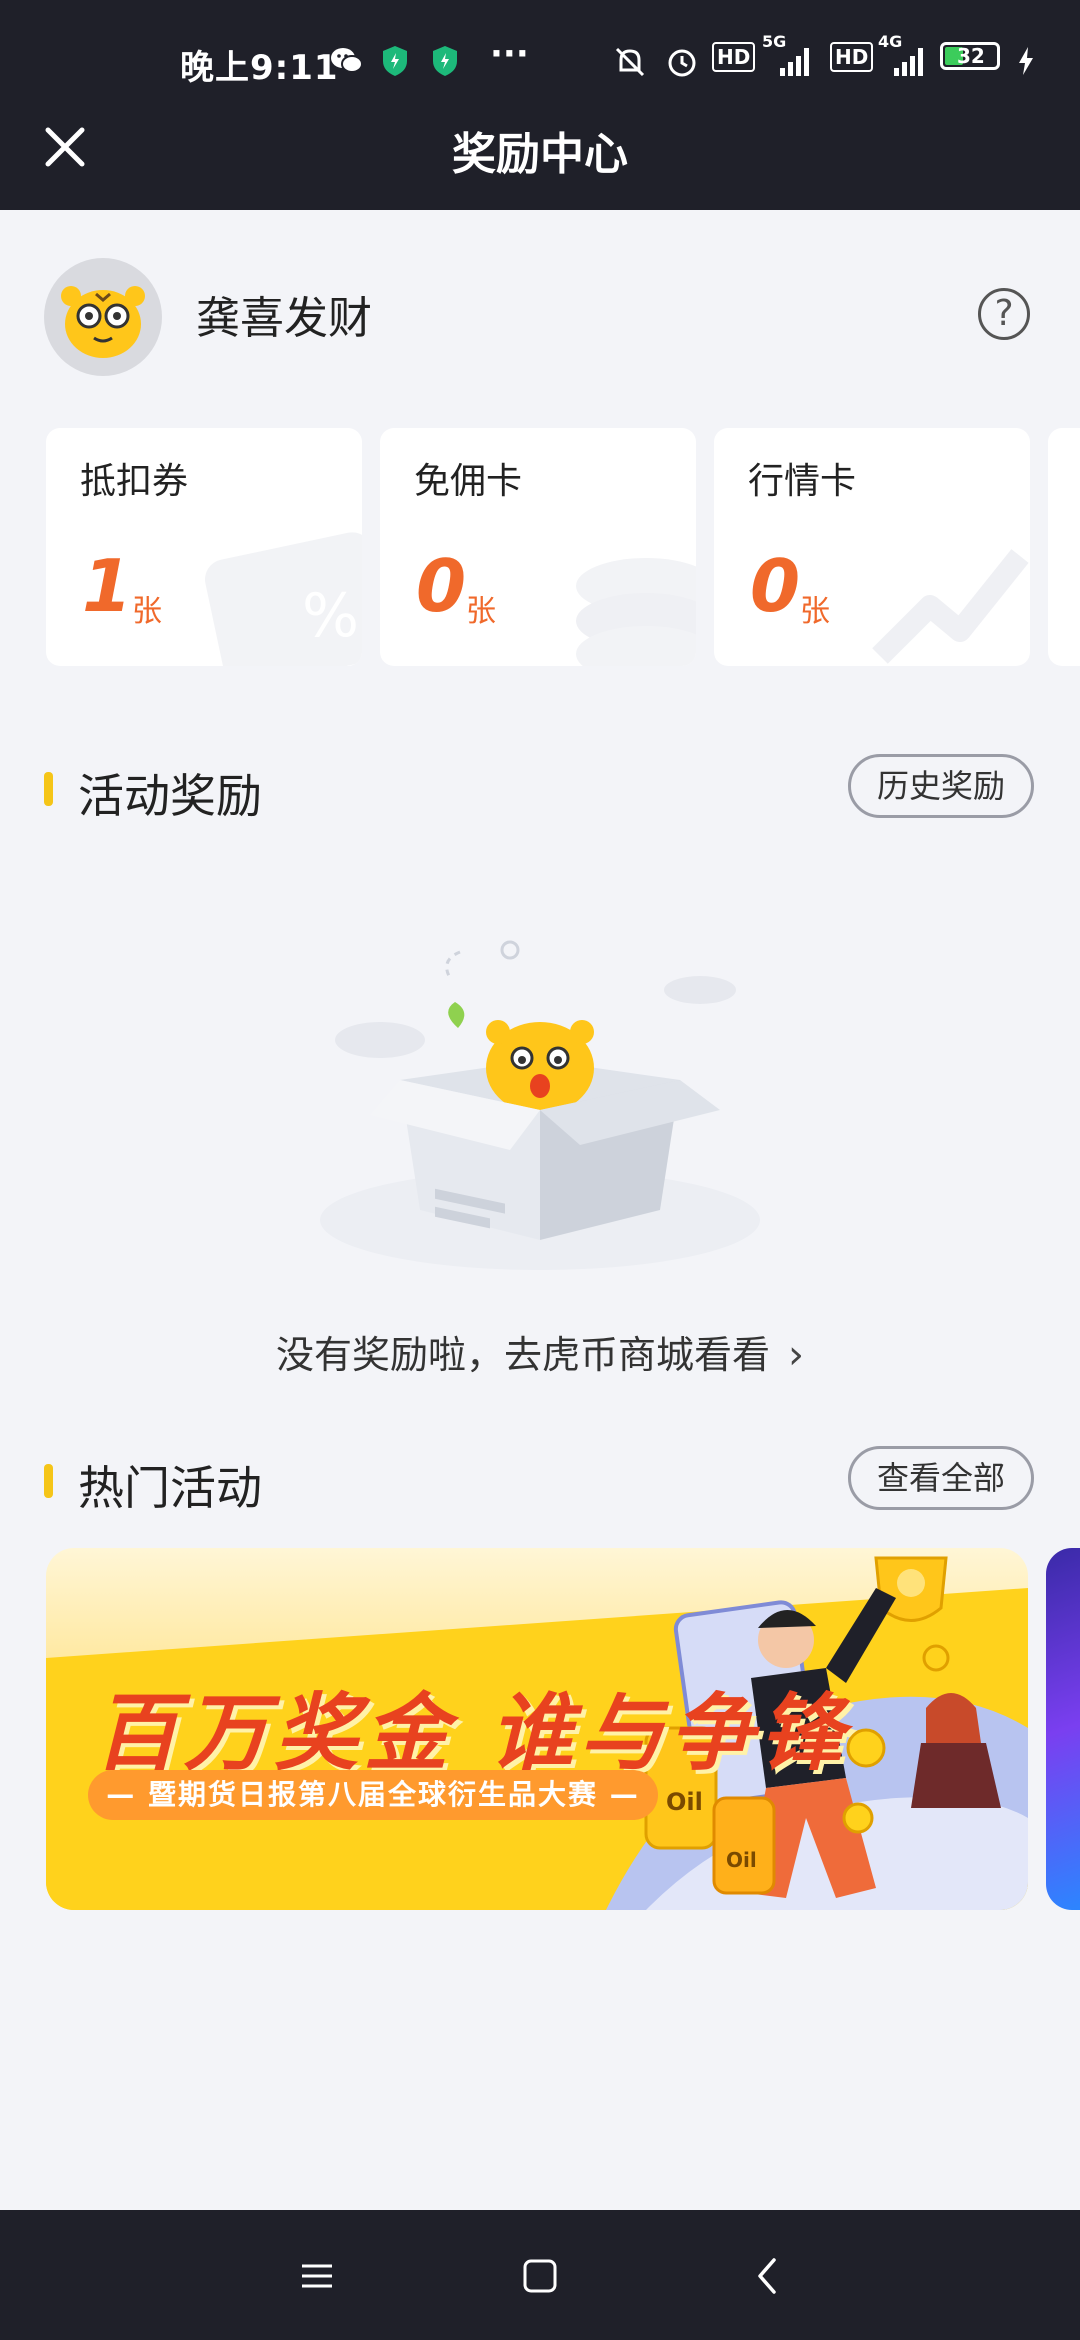 The width and height of the screenshot is (1080, 2340). I want to click on card-label: 免佣卡, so click(468, 481).